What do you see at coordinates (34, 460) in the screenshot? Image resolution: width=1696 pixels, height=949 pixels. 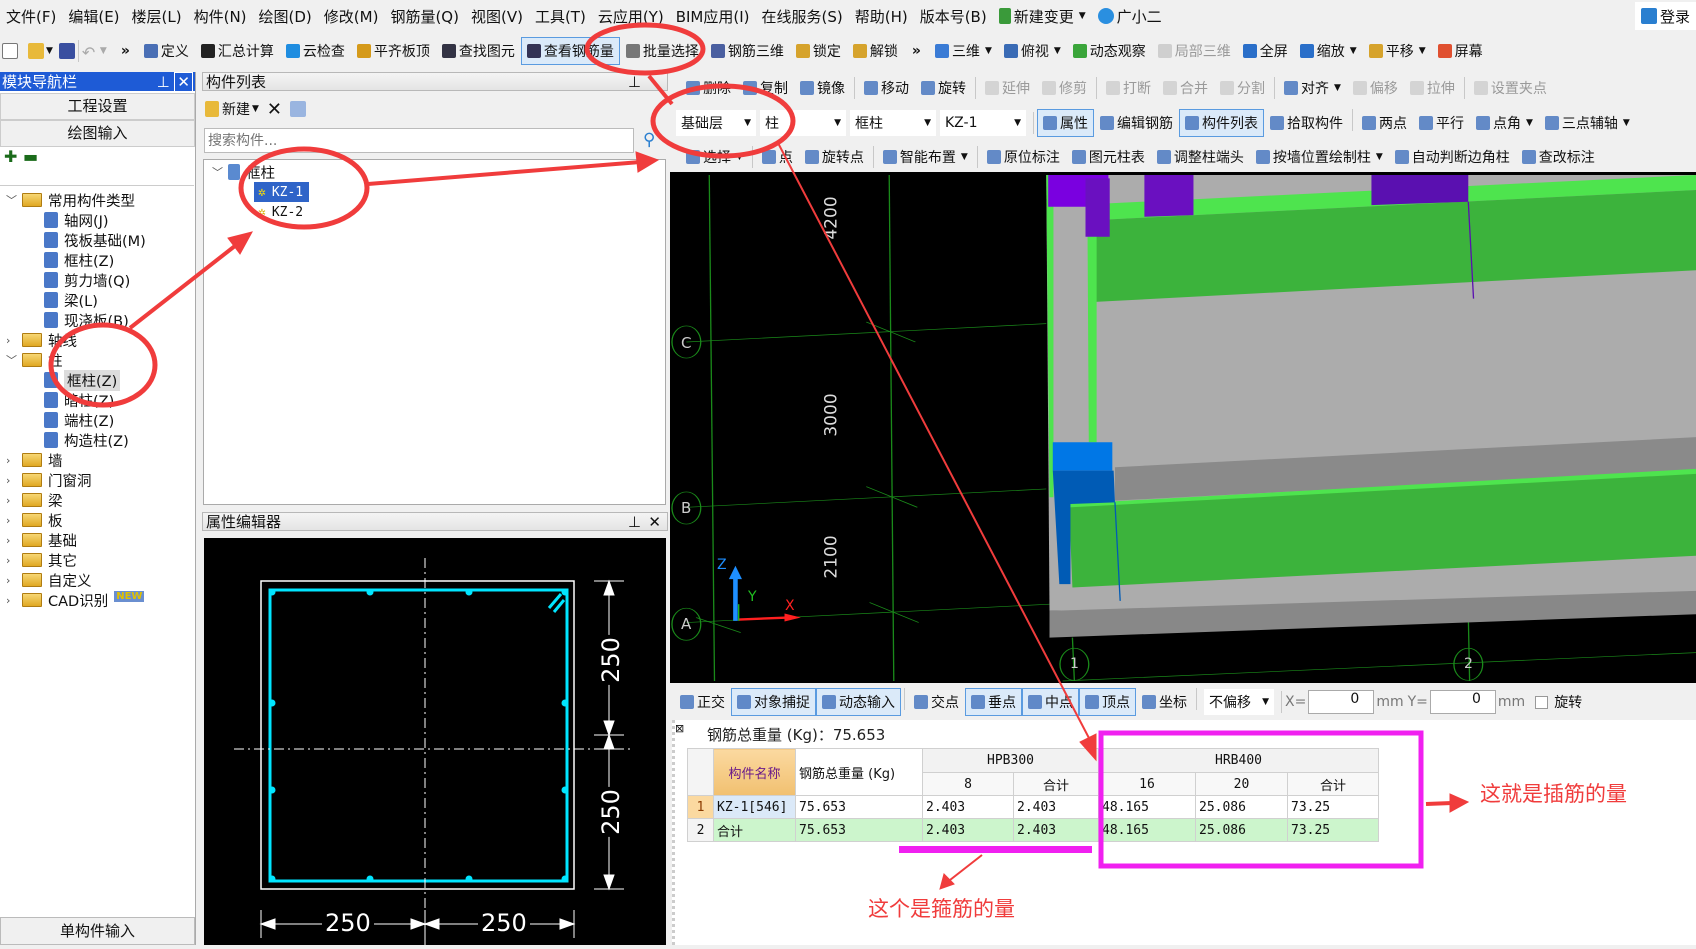 I see `nav-tree-item: › 墙` at bounding box center [34, 460].